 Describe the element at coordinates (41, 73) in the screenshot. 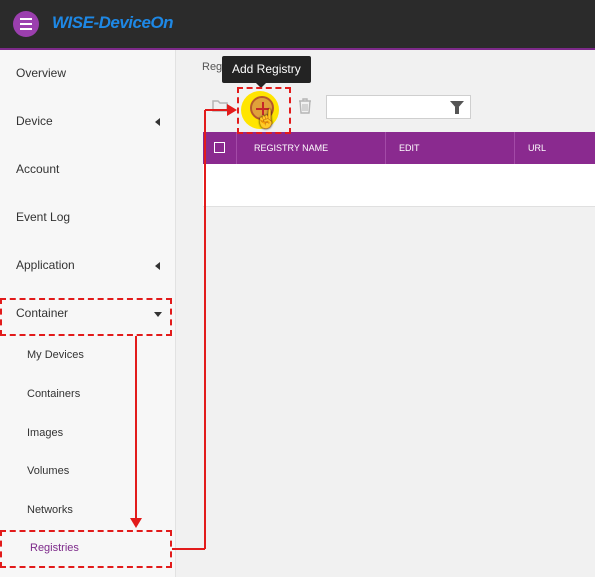

I see `sidebar-item-label: Overview` at that location.